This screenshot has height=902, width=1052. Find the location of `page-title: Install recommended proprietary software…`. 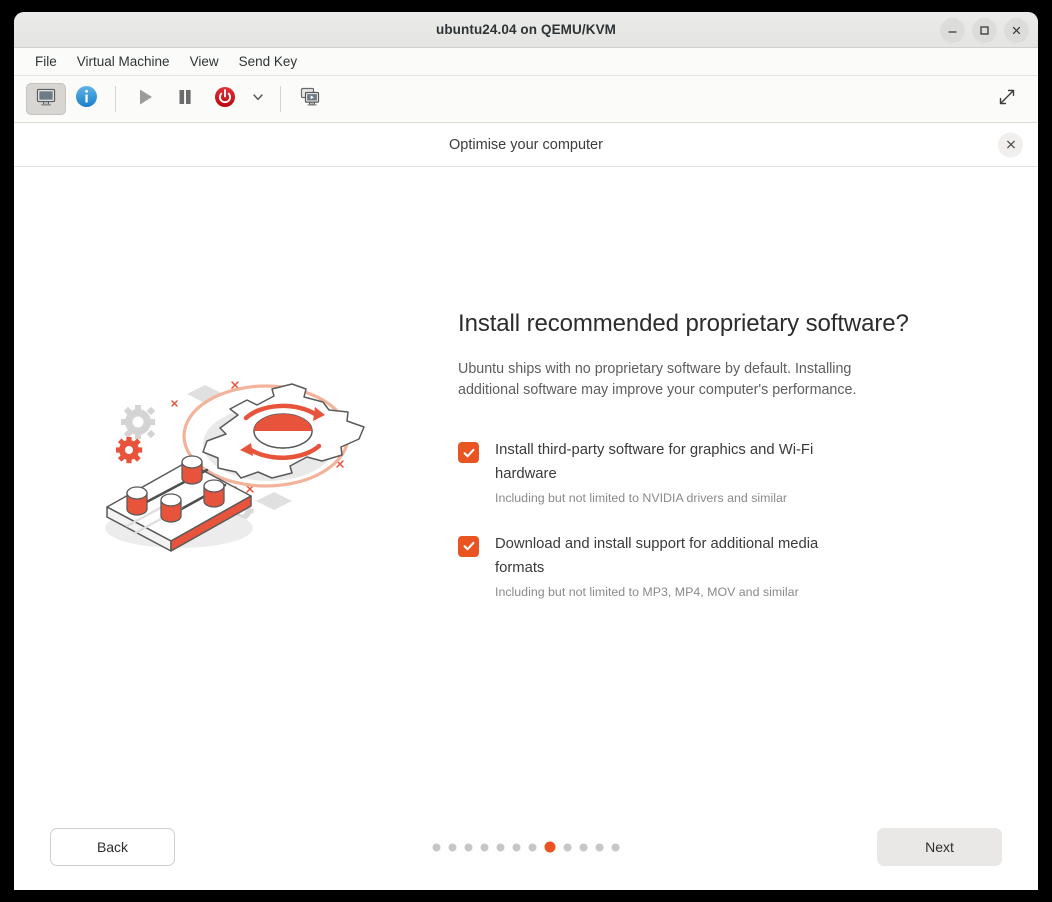

page-title: Install recommended proprietary software… is located at coordinates (683, 324).